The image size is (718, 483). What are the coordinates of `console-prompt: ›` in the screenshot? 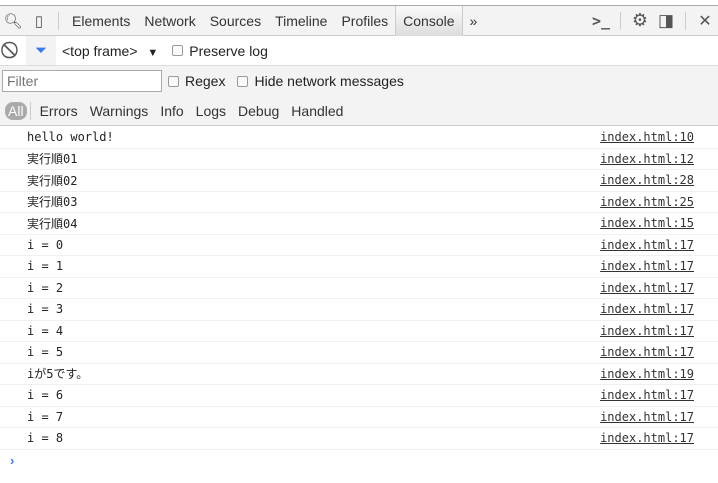 It's located at (359, 461).